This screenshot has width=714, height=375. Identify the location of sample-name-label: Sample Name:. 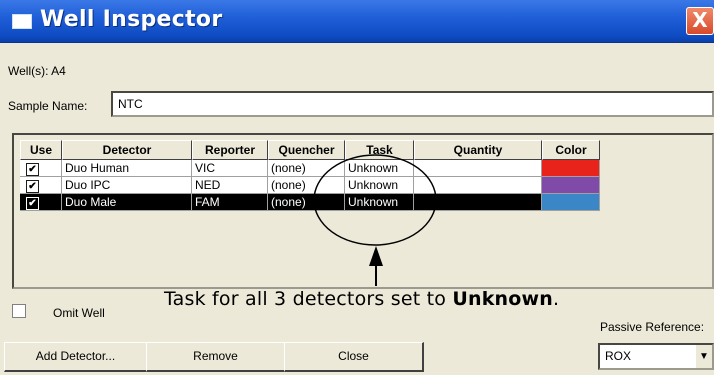
(48, 106).